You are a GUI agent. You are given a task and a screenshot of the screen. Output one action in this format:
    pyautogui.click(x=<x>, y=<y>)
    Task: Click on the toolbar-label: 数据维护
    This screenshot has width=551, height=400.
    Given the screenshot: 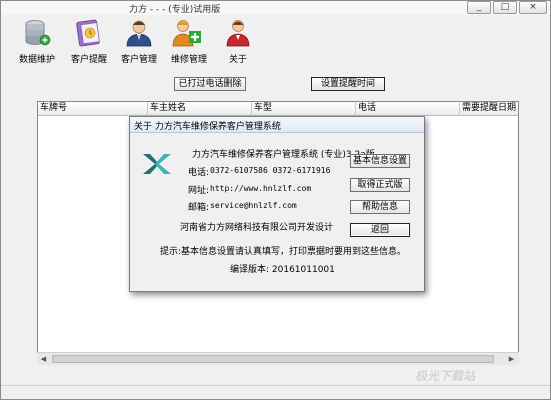 What is the action you would take?
    pyautogui.click(x=36, y=60)
    